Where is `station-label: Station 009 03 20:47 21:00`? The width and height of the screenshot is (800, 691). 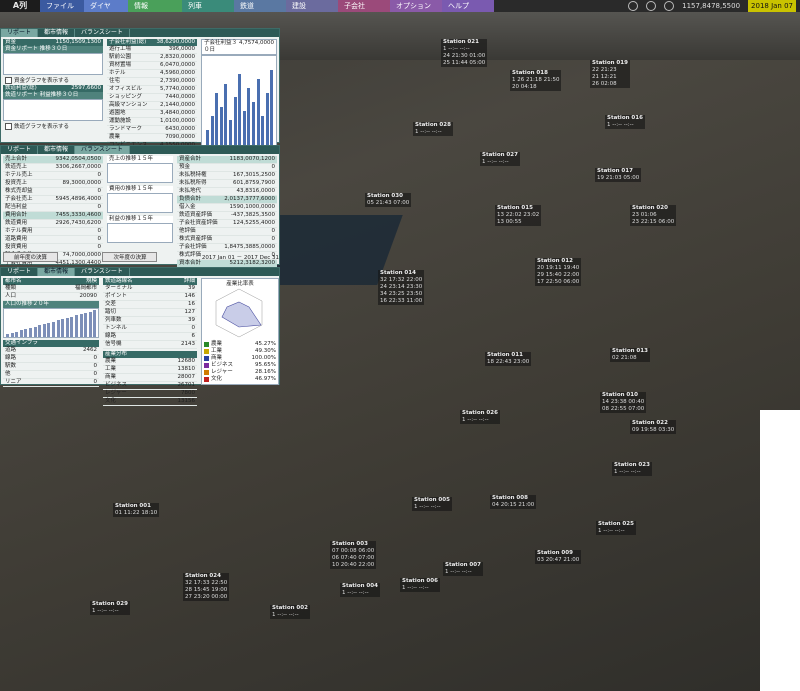
station-label: Station 009 03 20:47 21:00 is located at coordinates (558, 557).